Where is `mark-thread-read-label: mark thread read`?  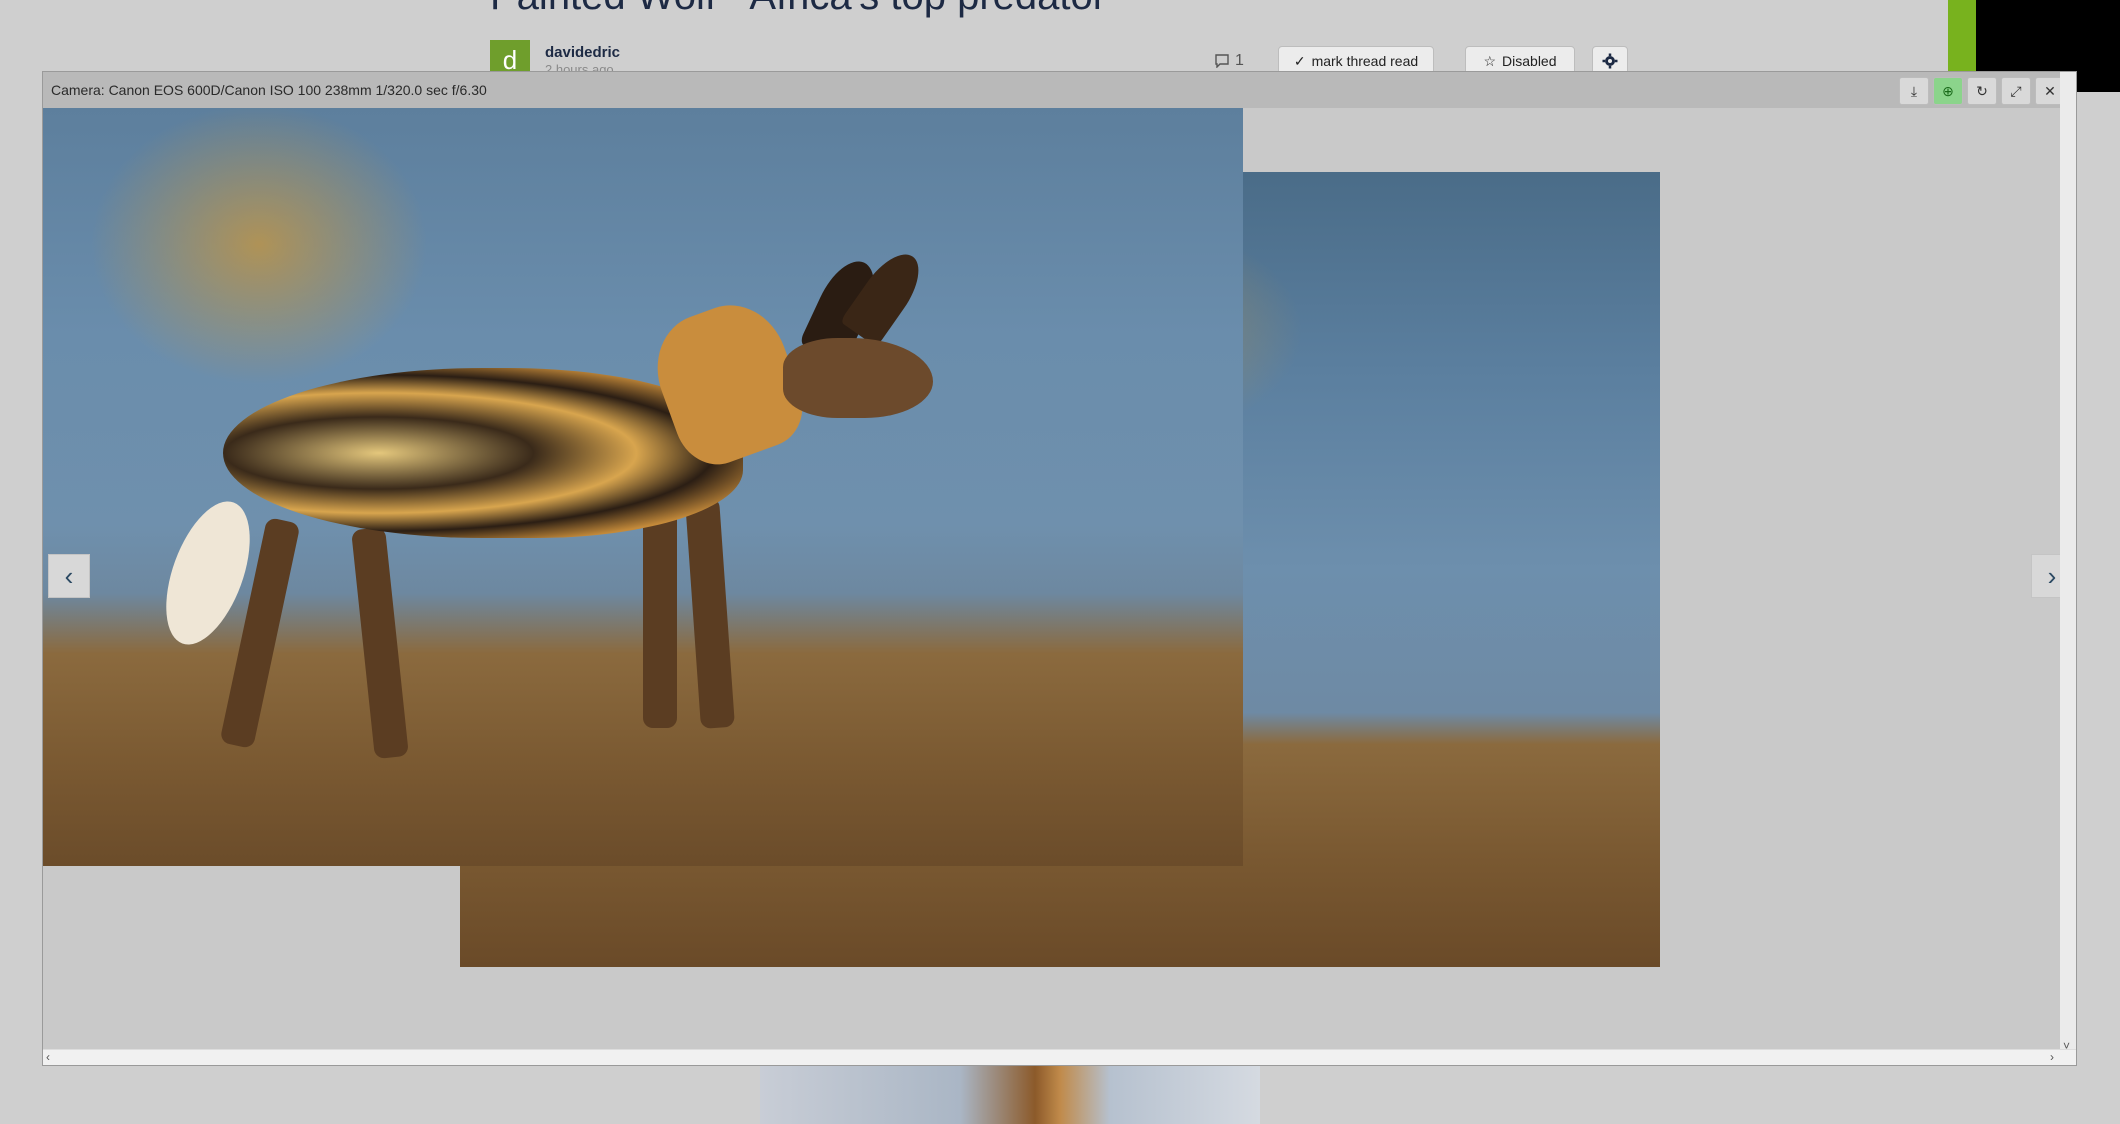 mark-thread-read-label: mark thread read is located at coordinates (1365, 61).